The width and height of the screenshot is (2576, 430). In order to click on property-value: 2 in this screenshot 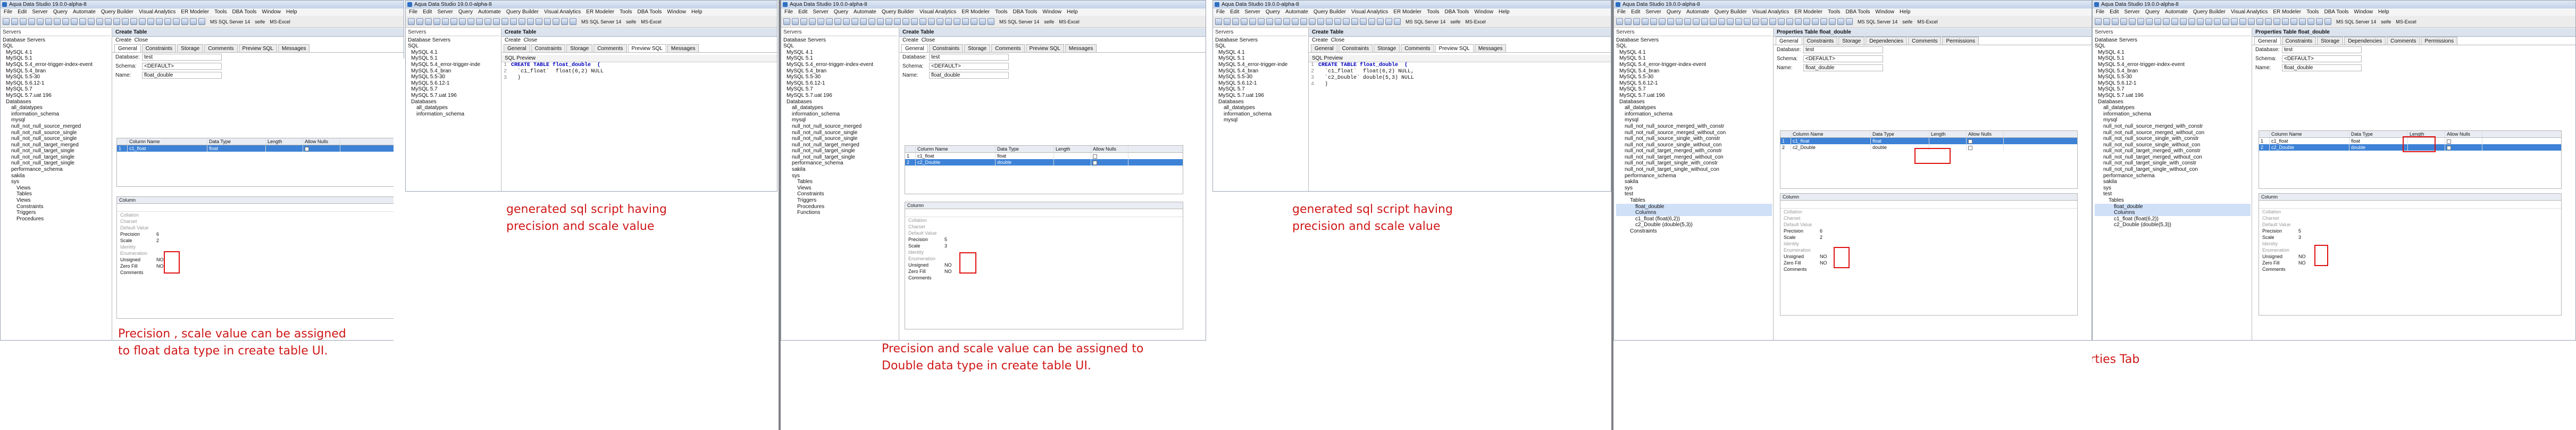, I will do `click(157, 240)`.